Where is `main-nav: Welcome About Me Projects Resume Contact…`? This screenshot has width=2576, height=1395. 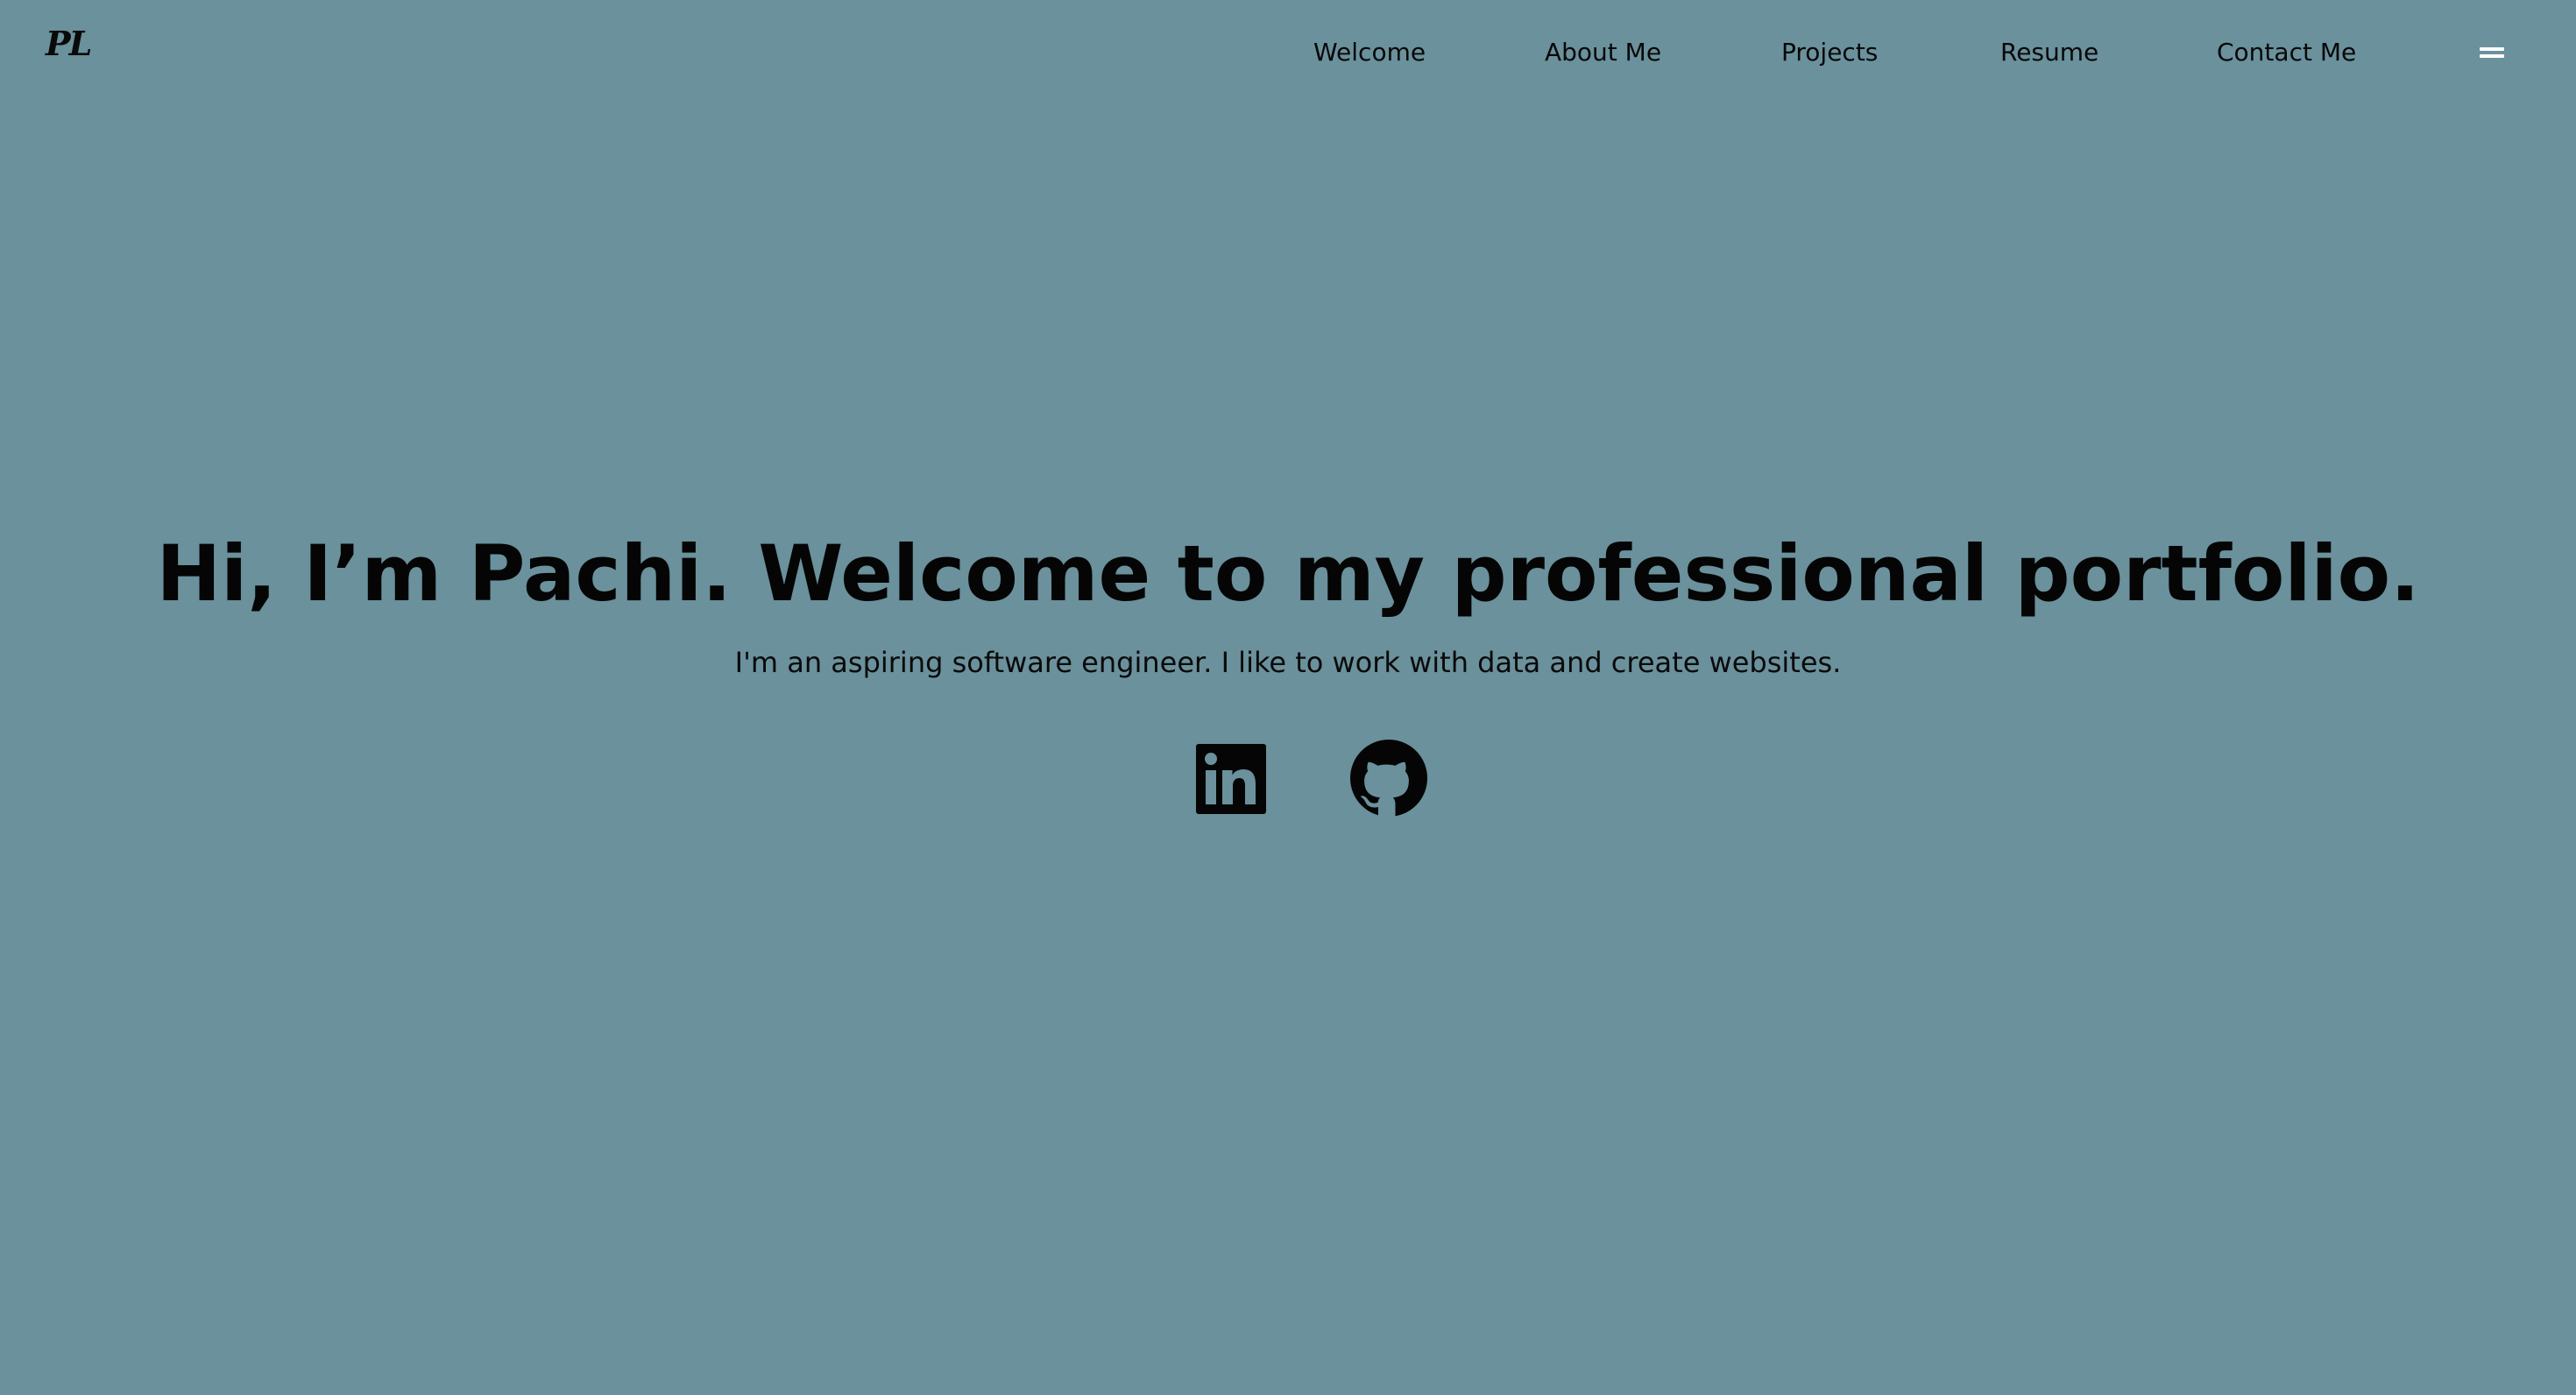 main-nav: Welcome About Me Projects Resume Contact… is located at coordinates (1288, 53).